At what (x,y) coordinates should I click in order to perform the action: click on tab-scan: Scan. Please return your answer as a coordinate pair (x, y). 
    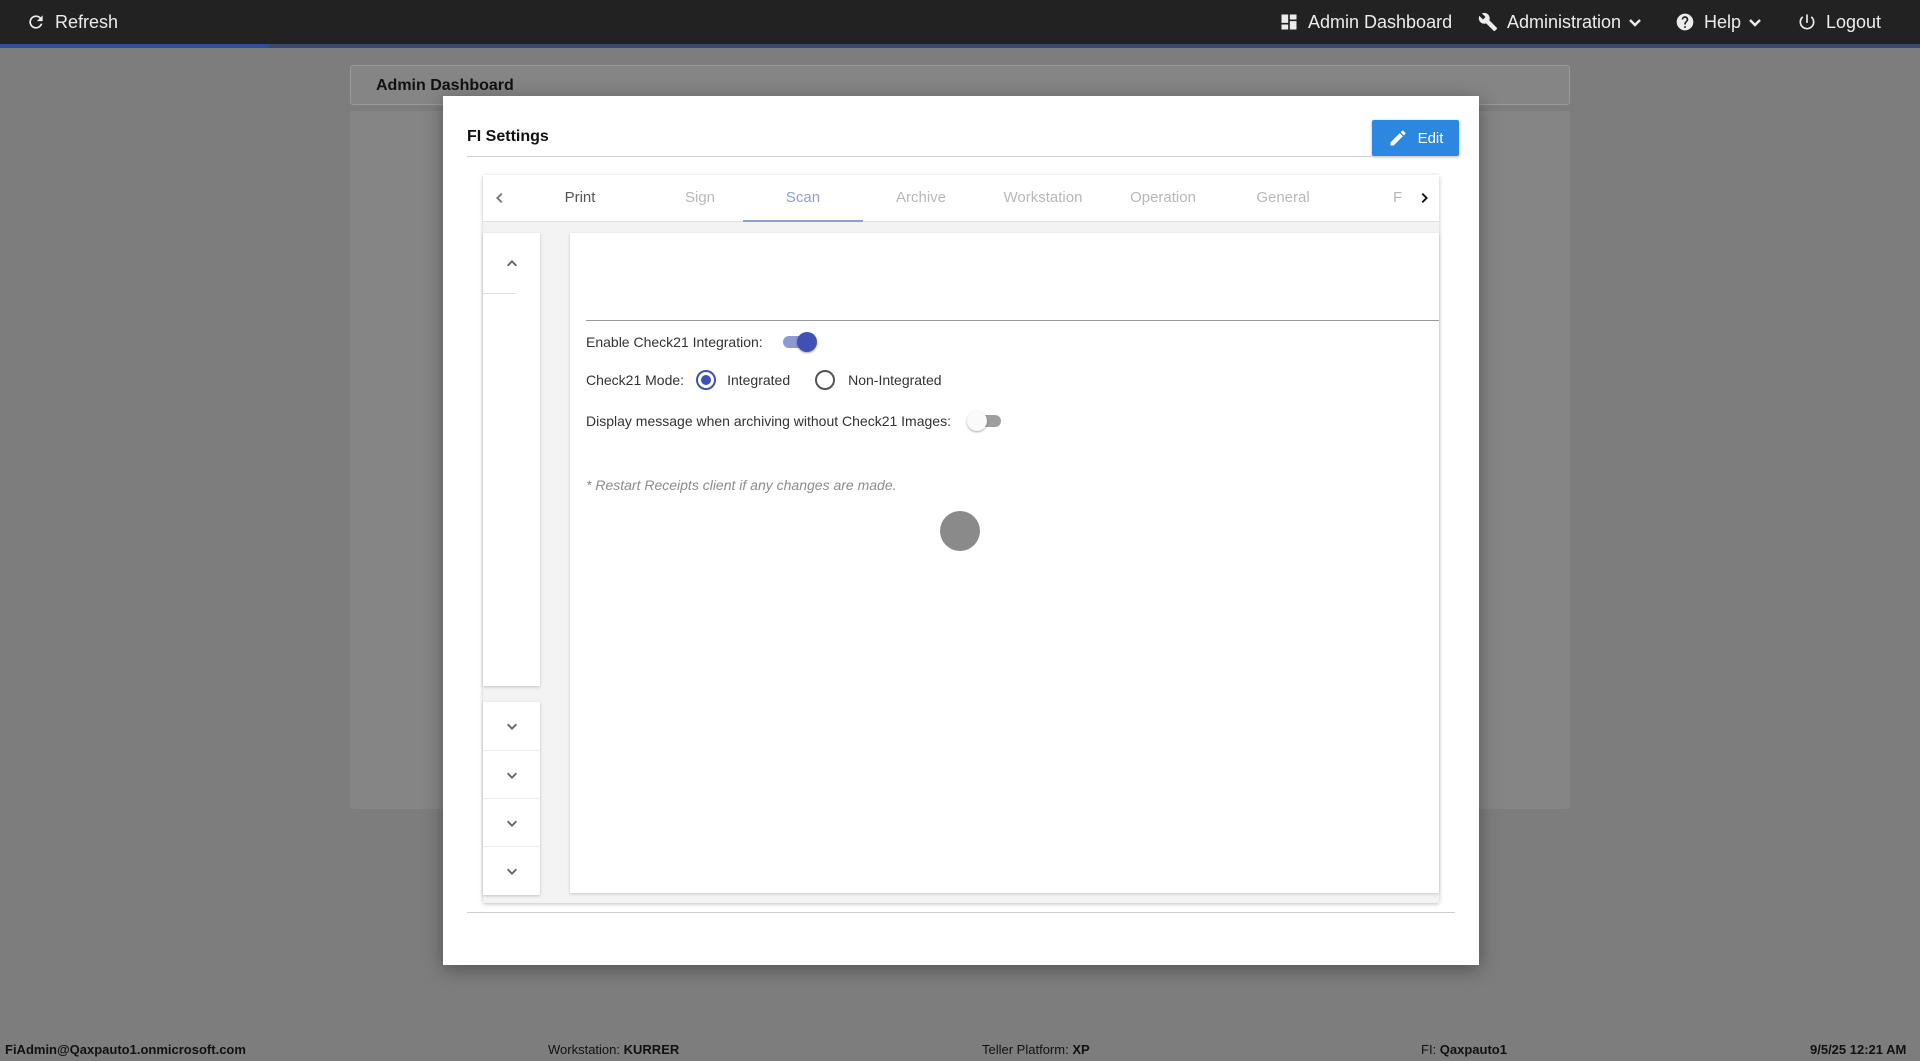
    Looking at the image, I should click on (803, 198).